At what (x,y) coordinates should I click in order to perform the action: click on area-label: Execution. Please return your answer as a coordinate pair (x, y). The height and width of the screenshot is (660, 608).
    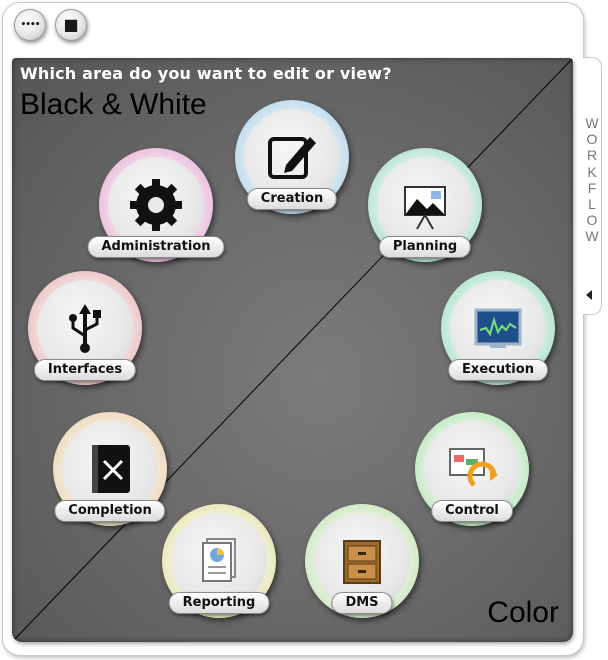
    Looking at the image, I should click on (498, 370).